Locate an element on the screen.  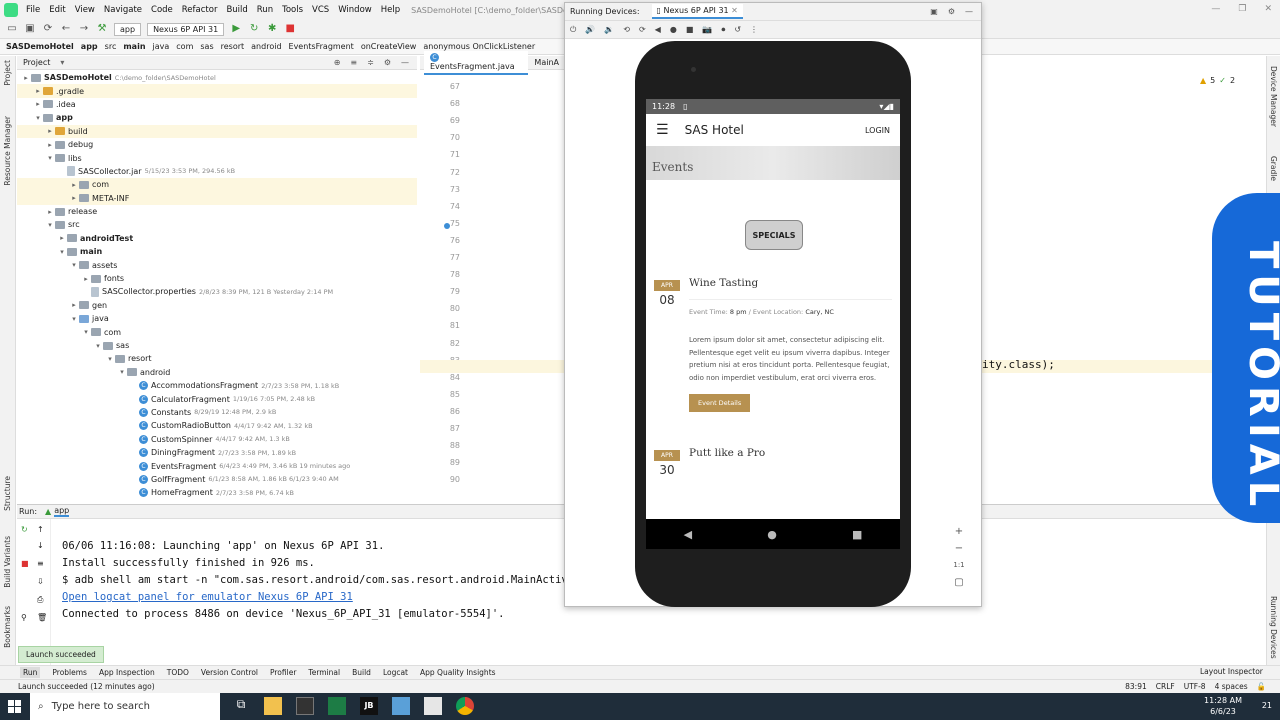
tree-item: C CustomSpinner 4/4/17 9:42 AM, 1.3 kB is located at coordinates (217, 439).